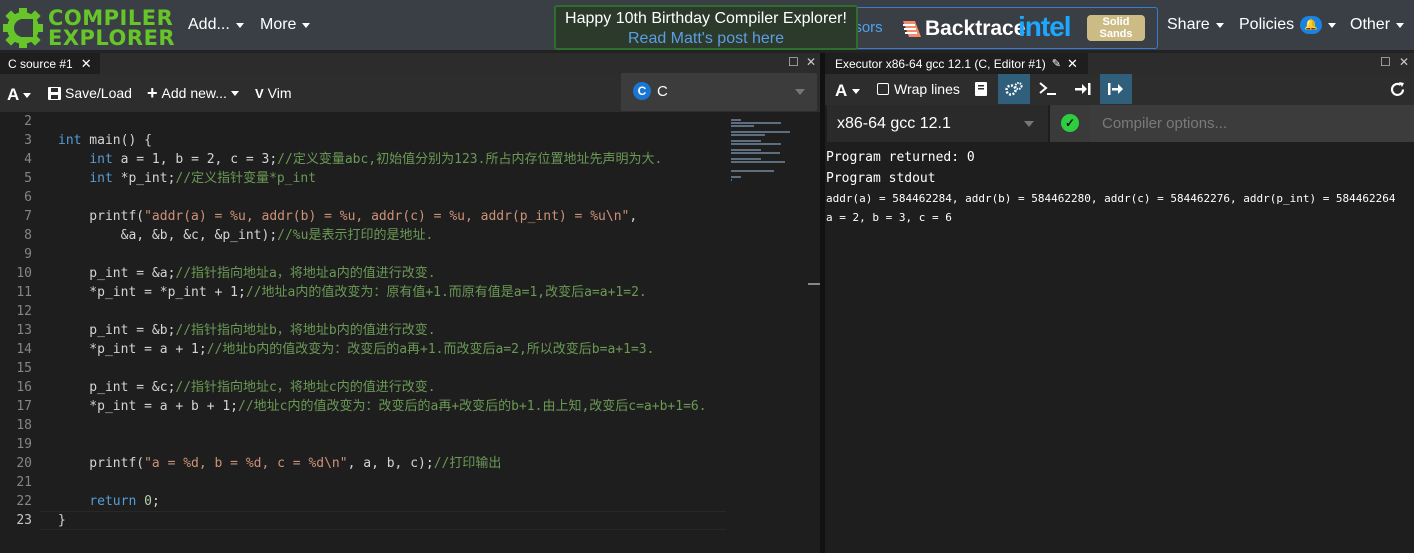 This screenshot has width=1414, height=553. Describe the element at coordinates (132, 349) in the screenshot. I see `code-text: *p_int = a + 1;` at that location.